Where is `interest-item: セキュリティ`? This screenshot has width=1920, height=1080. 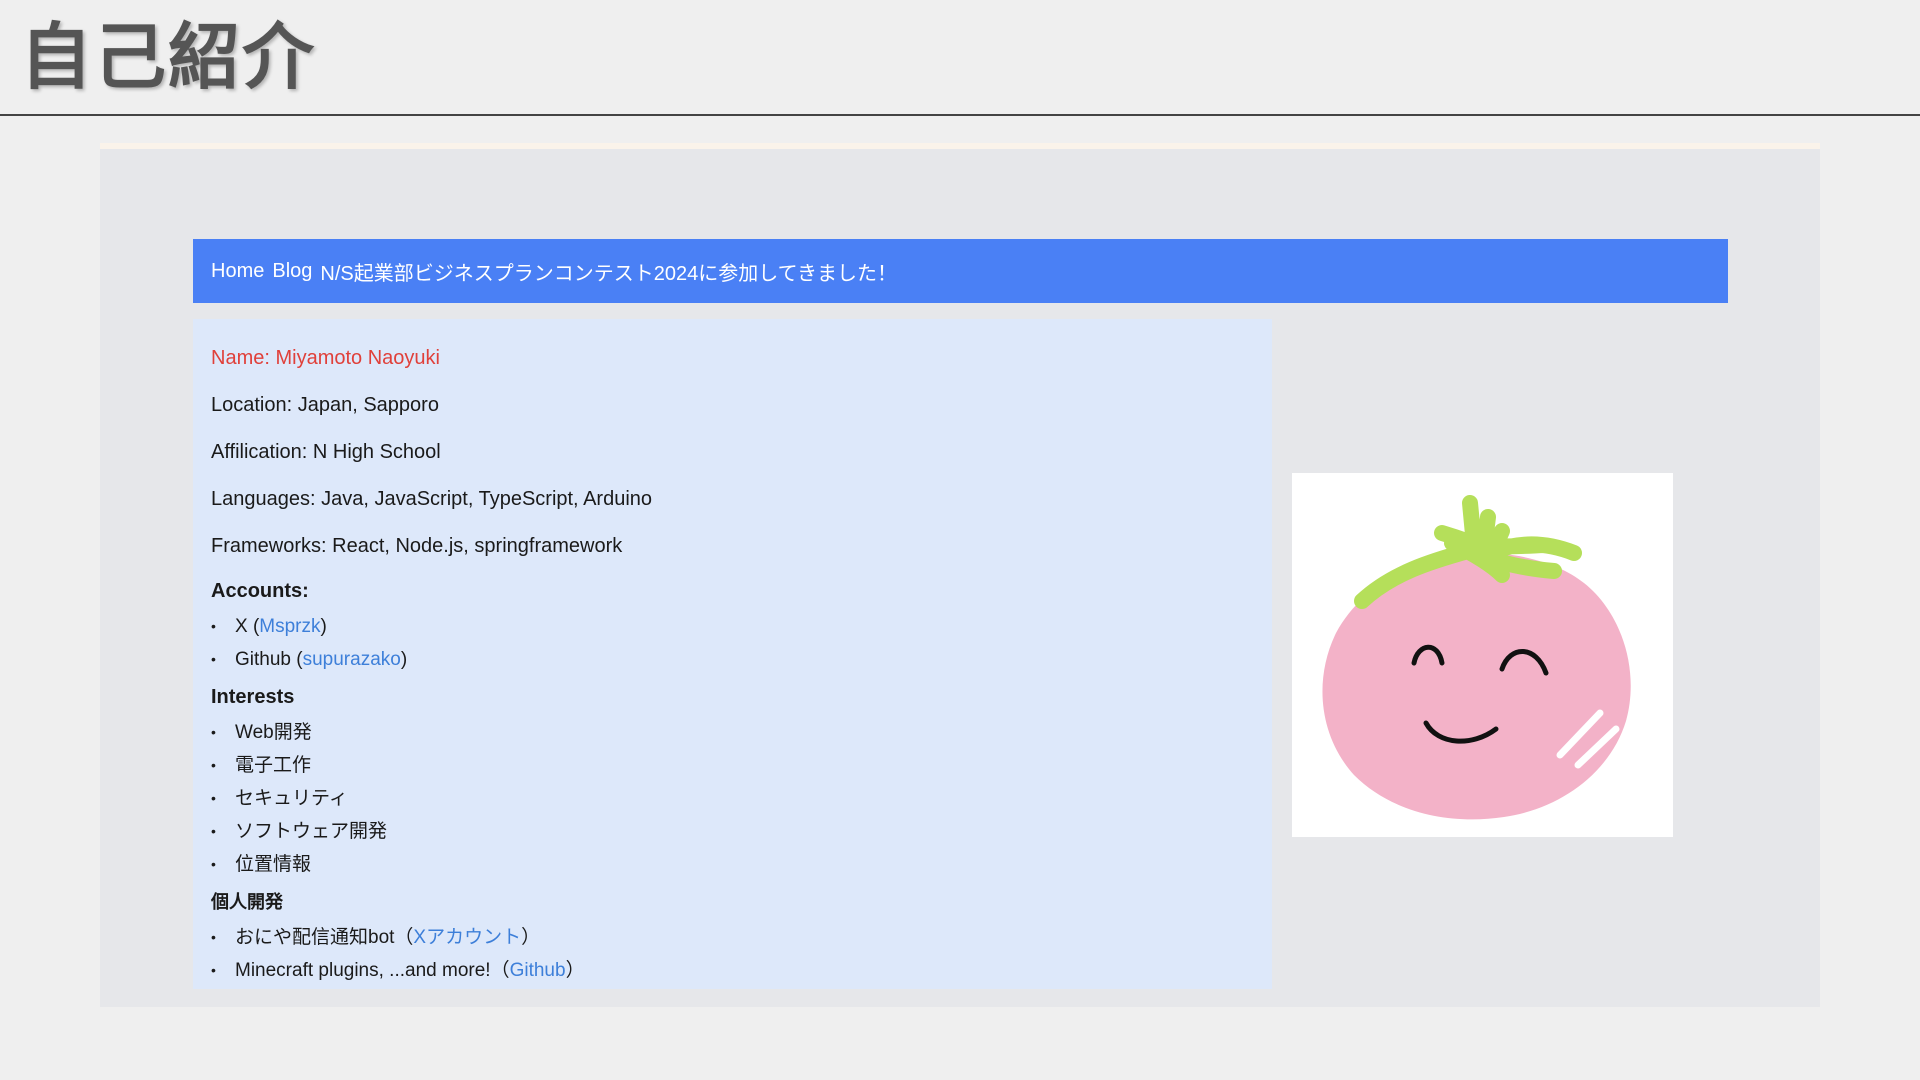
interest-item: セキュリティ is located at coordinates (732, 798).